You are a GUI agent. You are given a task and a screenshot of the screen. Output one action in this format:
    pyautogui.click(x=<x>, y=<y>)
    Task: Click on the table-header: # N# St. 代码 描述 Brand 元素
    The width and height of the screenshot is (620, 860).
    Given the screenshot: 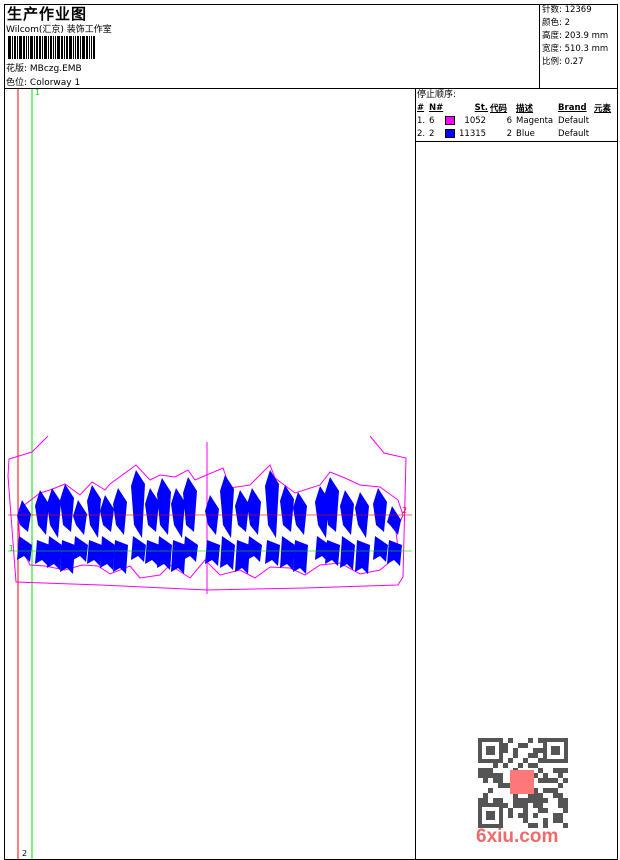 What is the action you would take?
    pyautogui.click(x=517, y=107)
    